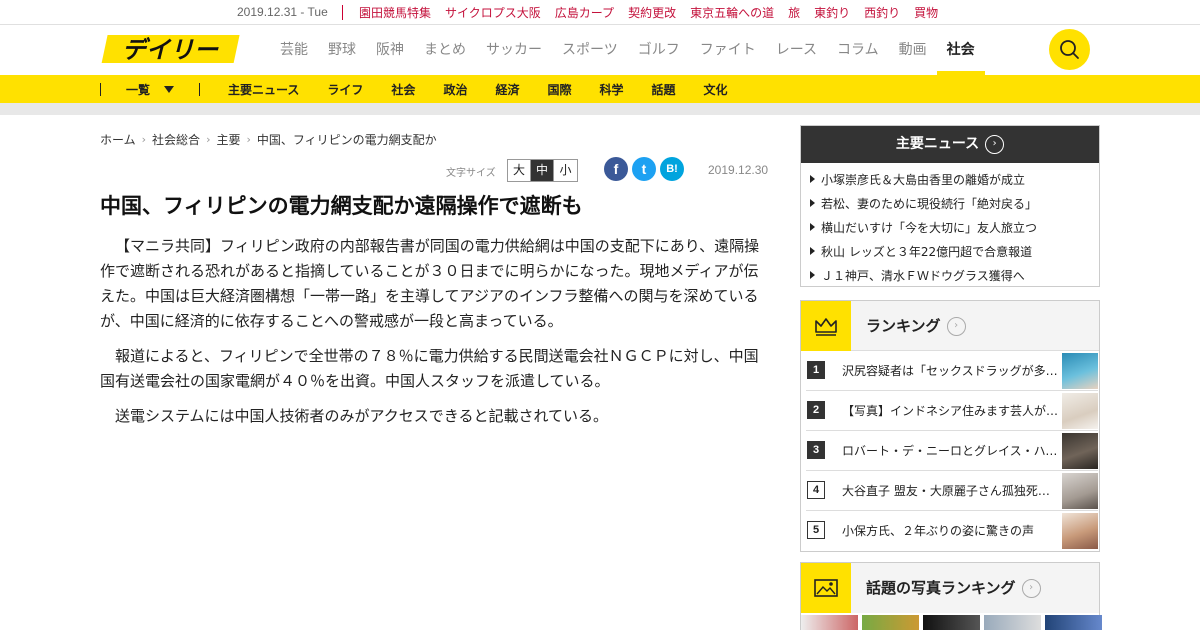 This screenshot has height=630, width=1200. Describe the element at coordinates (150, 89) in the screenshot. I see `list-dropdown: 一覧` at that location.